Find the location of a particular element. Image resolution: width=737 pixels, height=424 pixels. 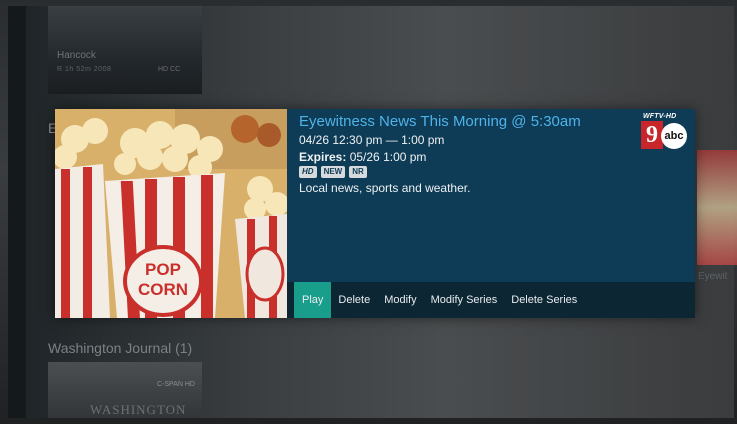

hd-badge: HD is located at coordinates (308, 172).